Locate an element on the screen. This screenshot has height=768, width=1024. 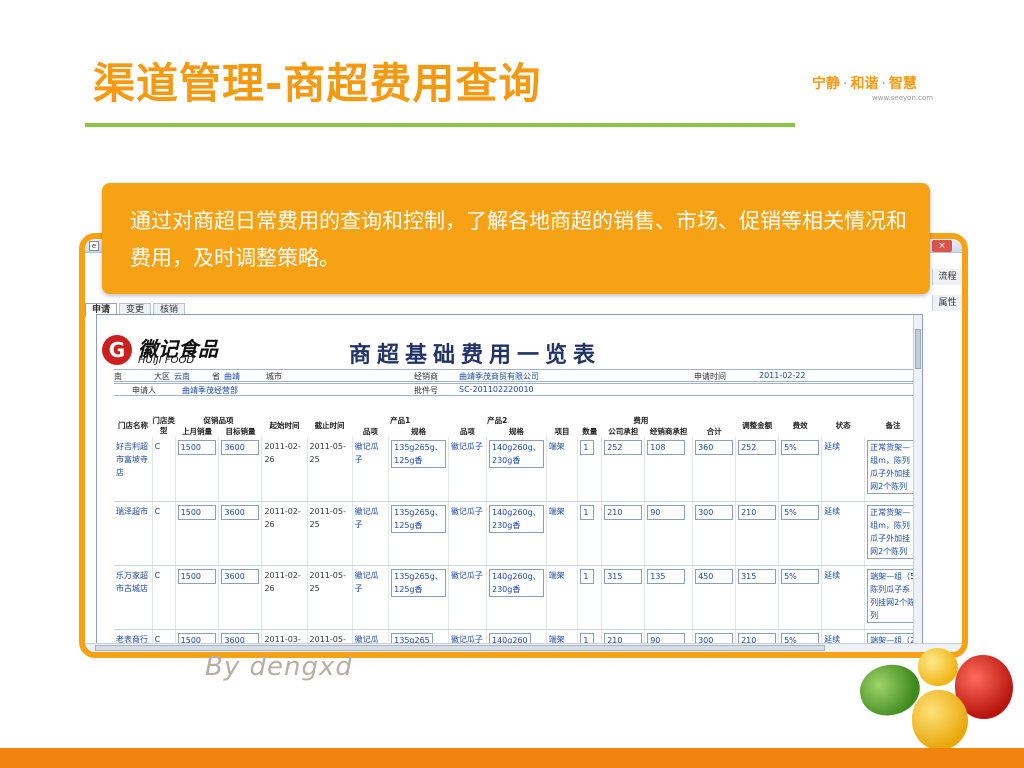
group-promo: 促销品项 is located at coordinates (218, 420).